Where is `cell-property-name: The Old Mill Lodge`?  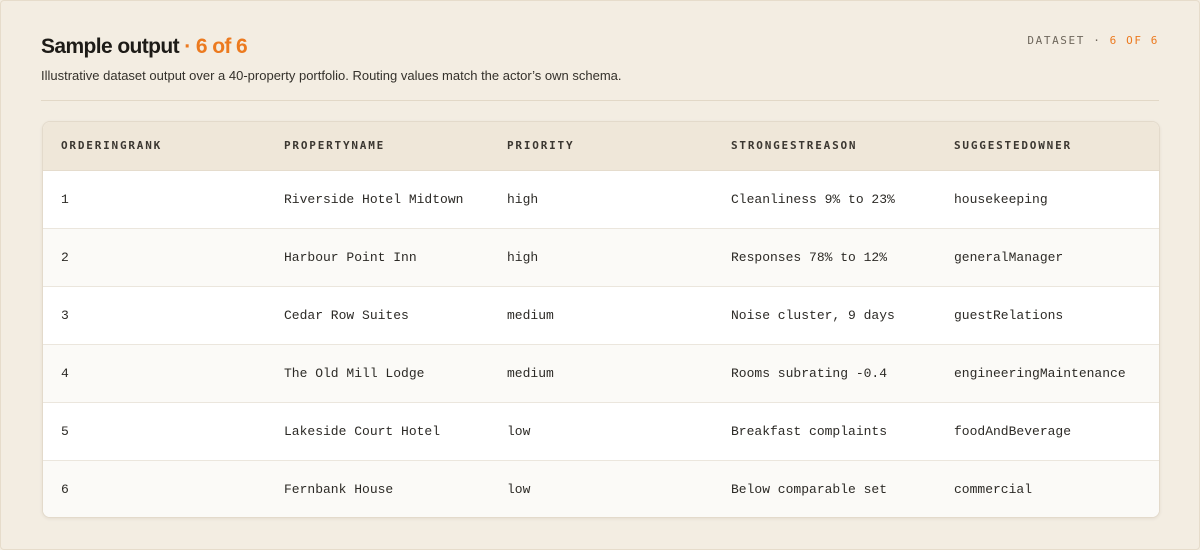 cell-property-name: The Old Mill Lodge is located at coordinates (377, 372).